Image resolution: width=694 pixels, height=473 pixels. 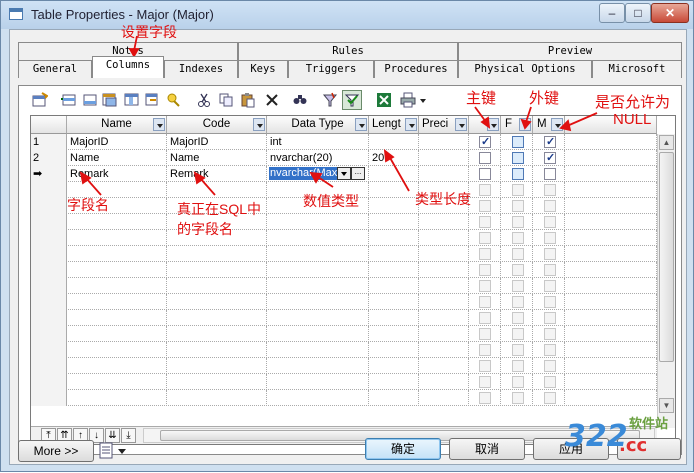 What do you see at coordinates (114, 451) in the screenshot?
I see `menu-icon` at bounding box center [114, 451].